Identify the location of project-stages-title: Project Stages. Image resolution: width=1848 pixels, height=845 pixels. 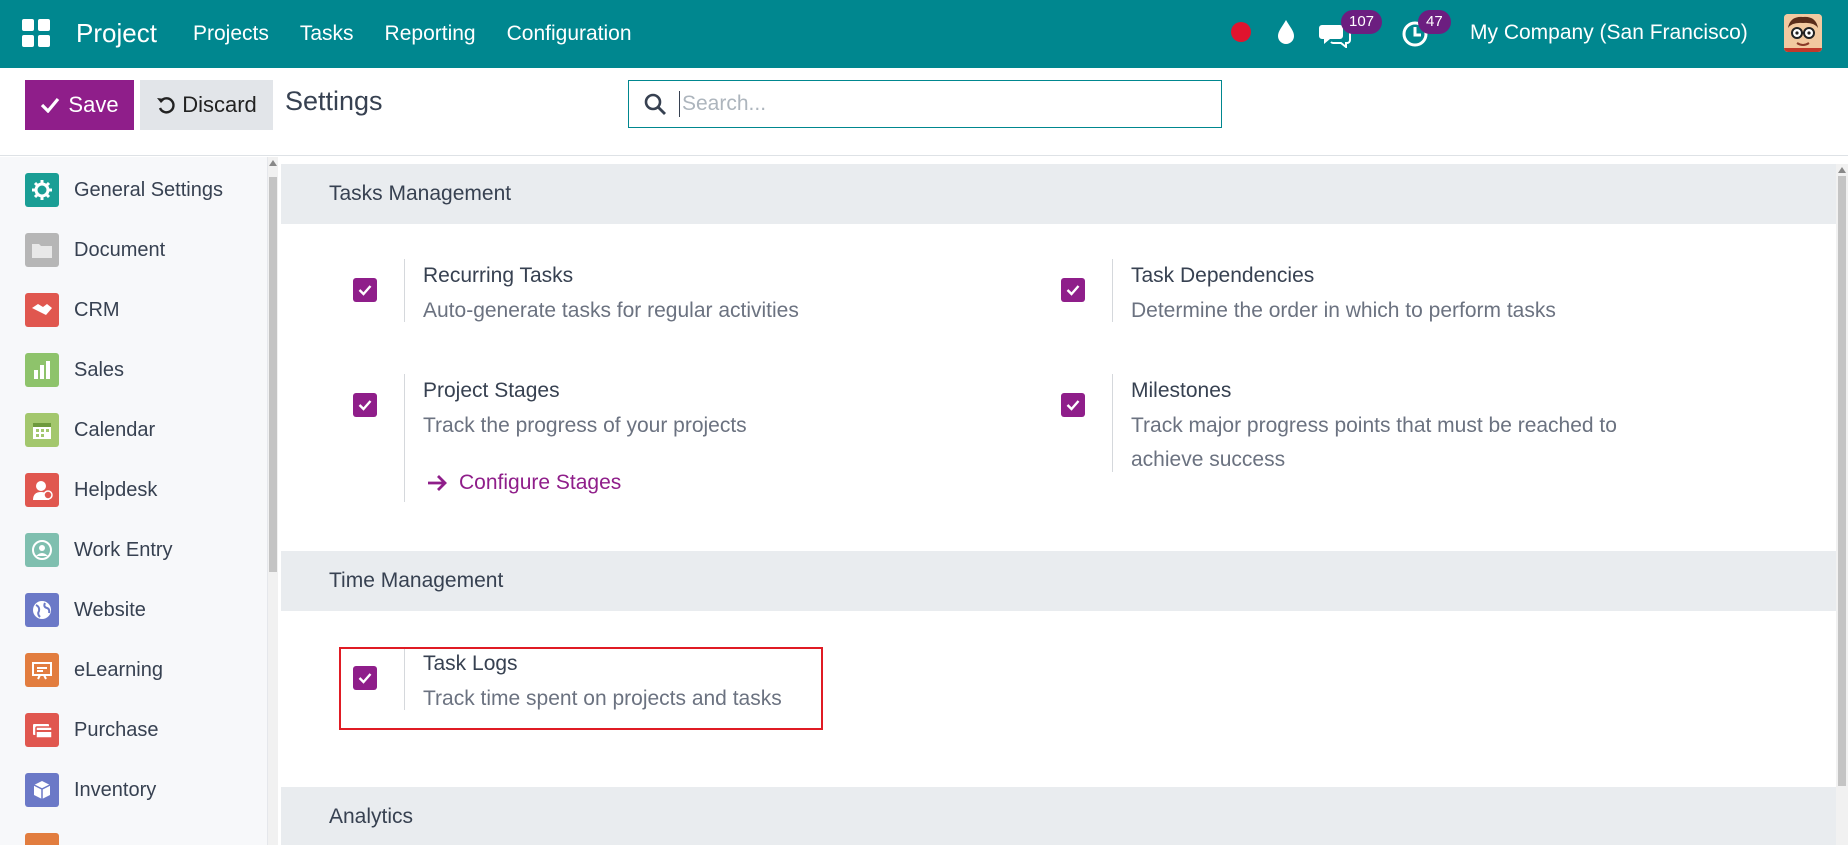
(491, 390).